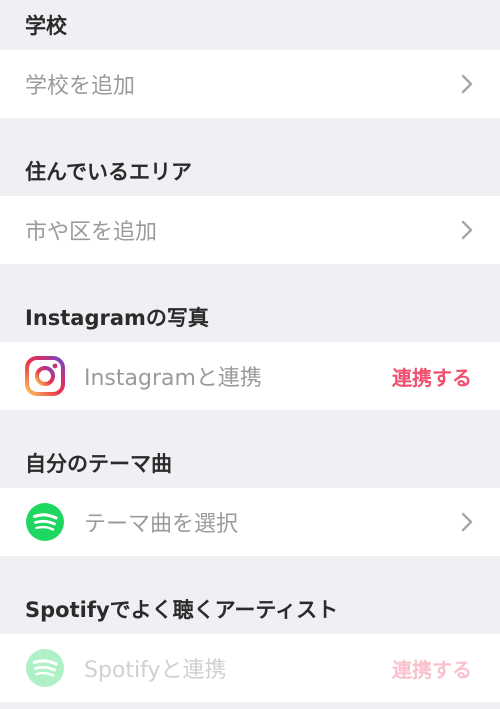  What do you see at coordinates (80, 86) in the screenshot?
I see `add-school-label: 学校を追加` at bounding box center [80, 86].